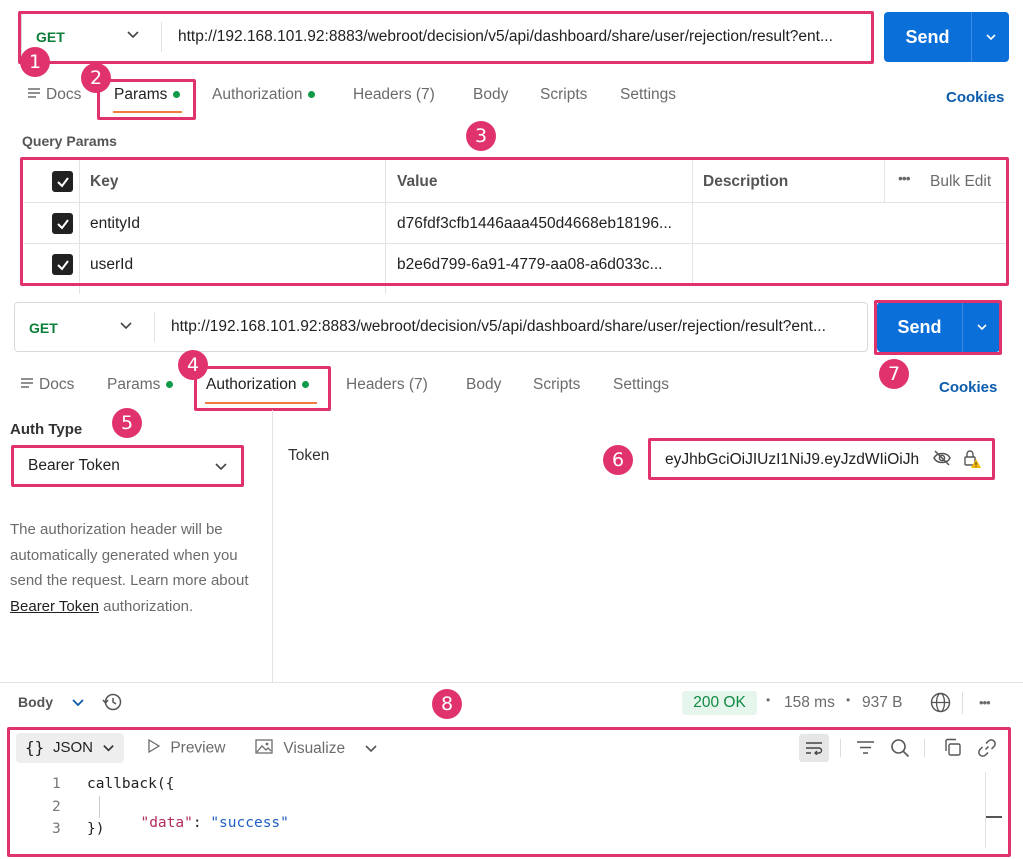  What do you see at coordinates (193, 365) in the screenshot?
I see `callout-4: 4` at bounding box center [193, 365].